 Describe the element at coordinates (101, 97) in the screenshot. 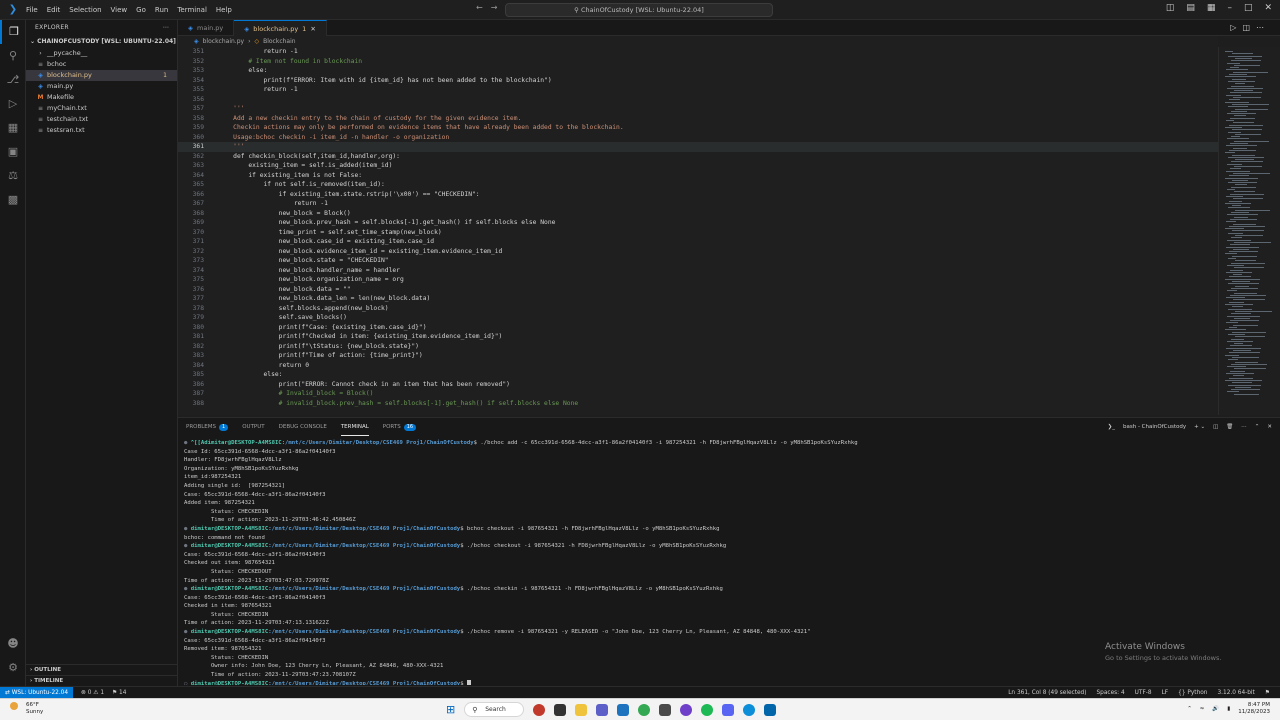

I see `file-item-makefile: M Makefile` at that location.